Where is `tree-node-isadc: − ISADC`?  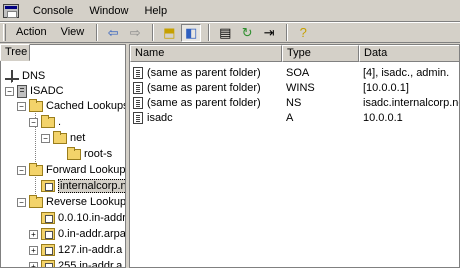
tree-node-isadc: − ISADC is located at coordinates (34, 91).